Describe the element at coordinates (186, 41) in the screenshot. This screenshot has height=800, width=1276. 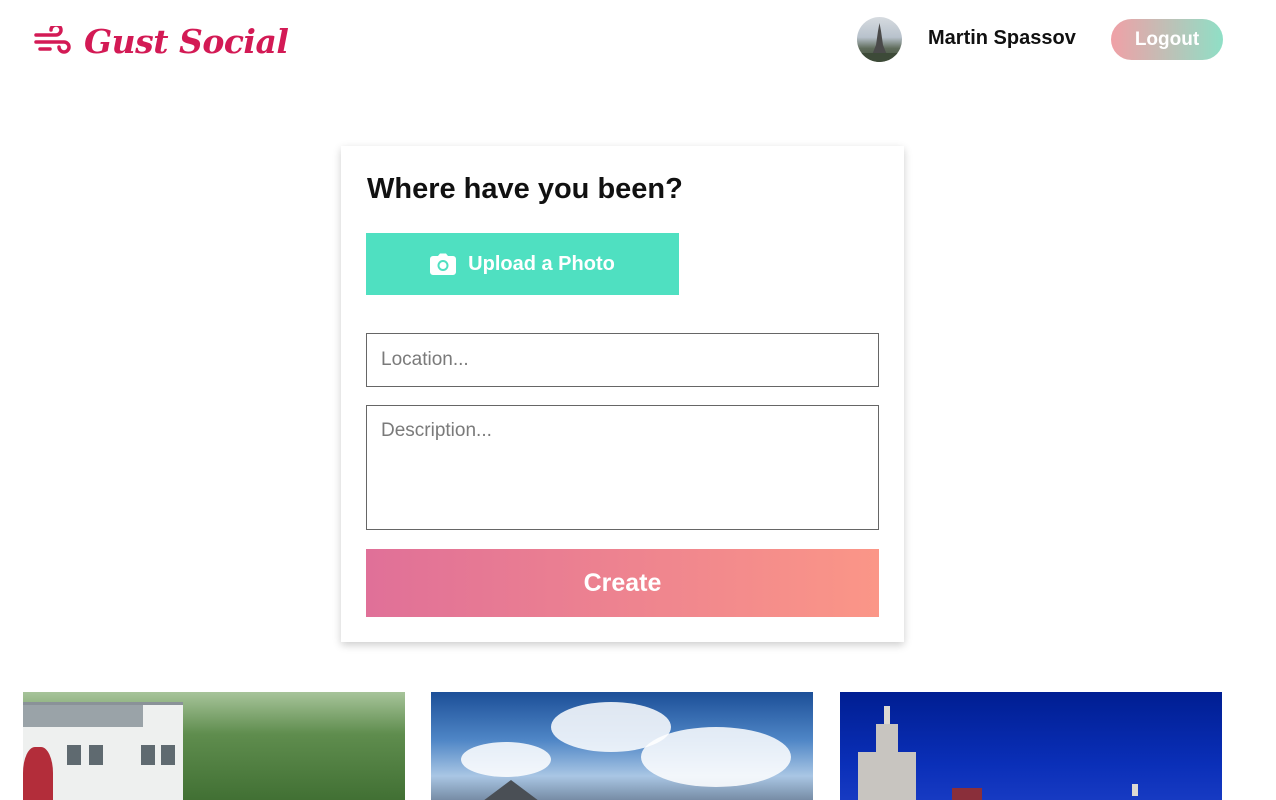
I see `brand-name: Gust Social` at that location.